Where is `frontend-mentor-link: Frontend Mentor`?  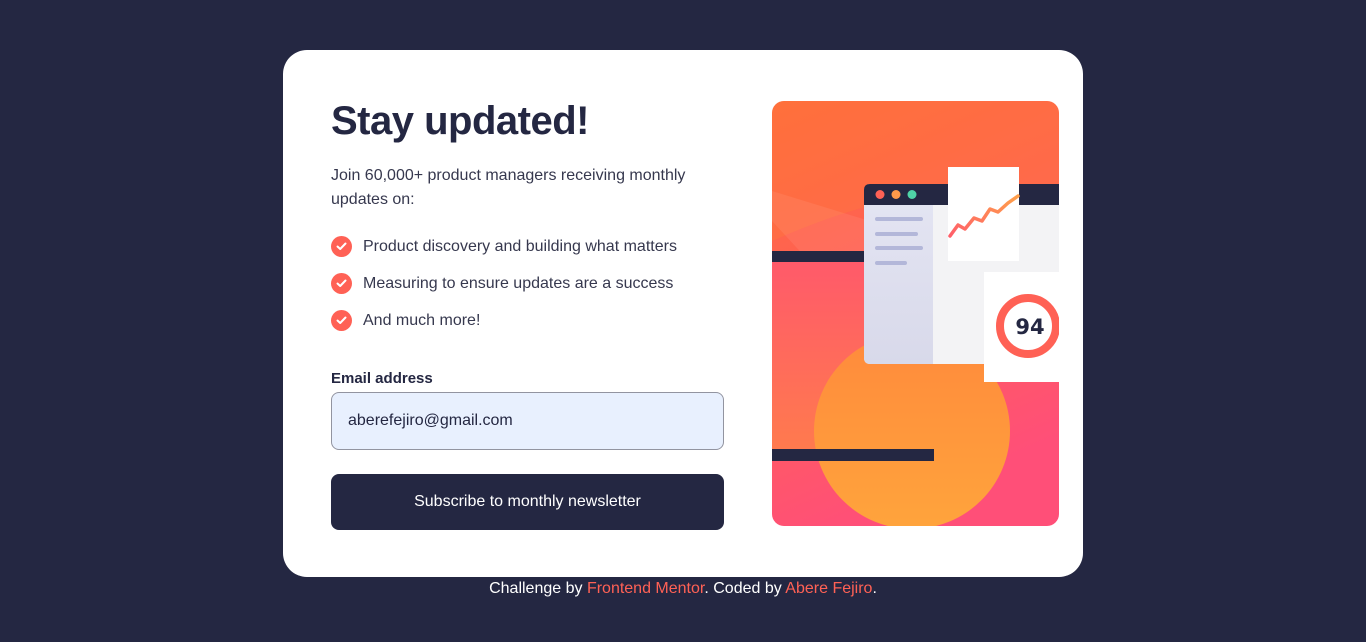
frontend-mentor-link: Frontend Mentor is located at coordinates (645, 588).